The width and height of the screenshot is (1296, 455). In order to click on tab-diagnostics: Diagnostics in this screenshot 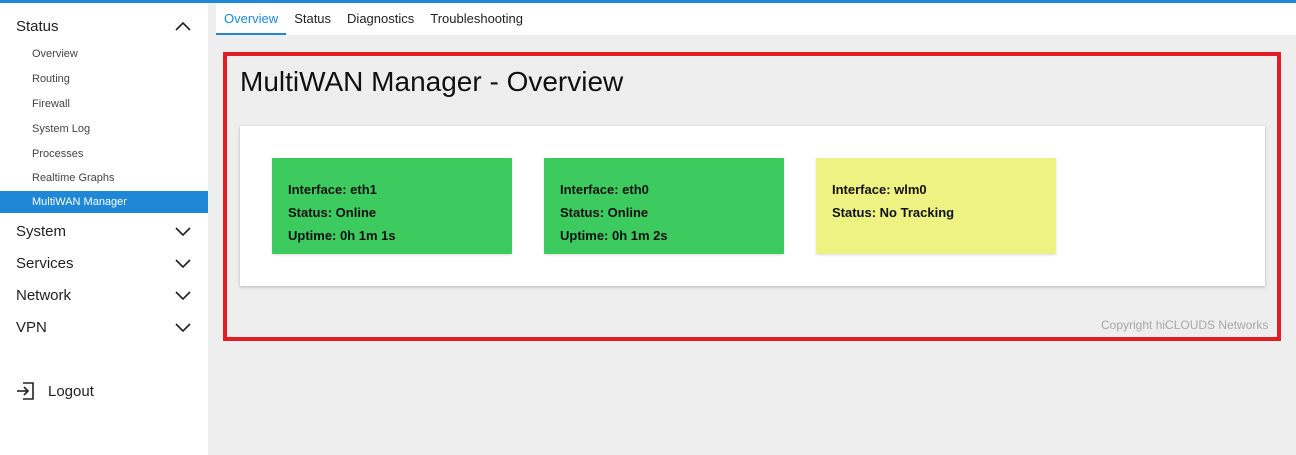, I will do `click(380, 19)`.